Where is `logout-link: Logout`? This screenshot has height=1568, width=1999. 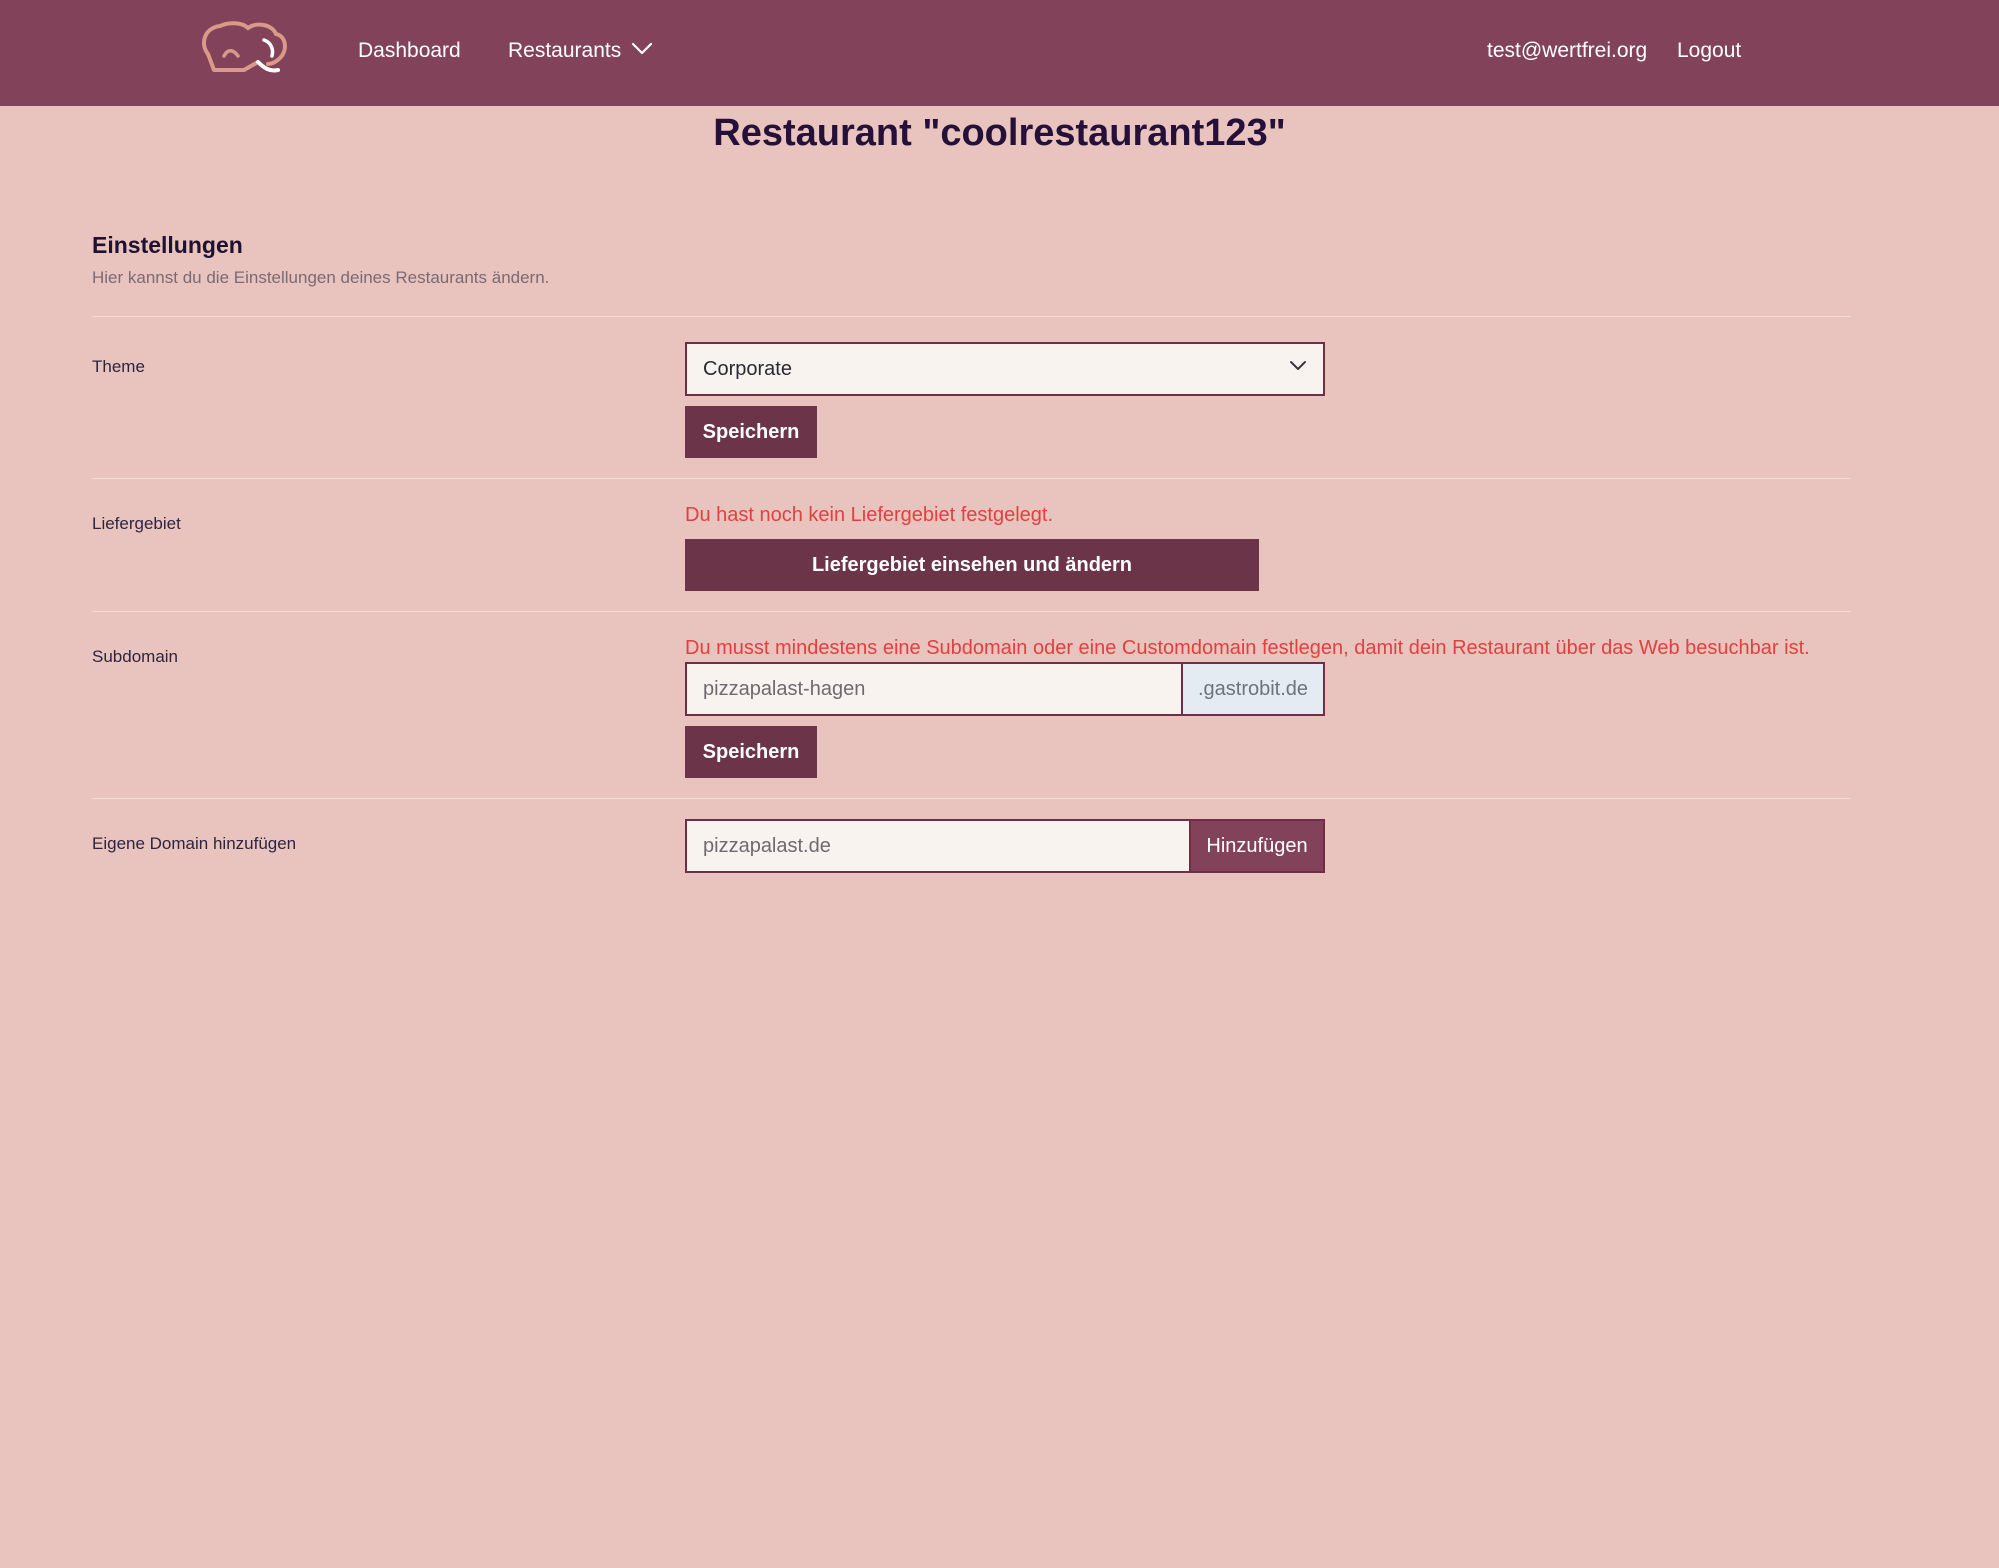 logout-link: Logout is located at coordinates (1709, 51).